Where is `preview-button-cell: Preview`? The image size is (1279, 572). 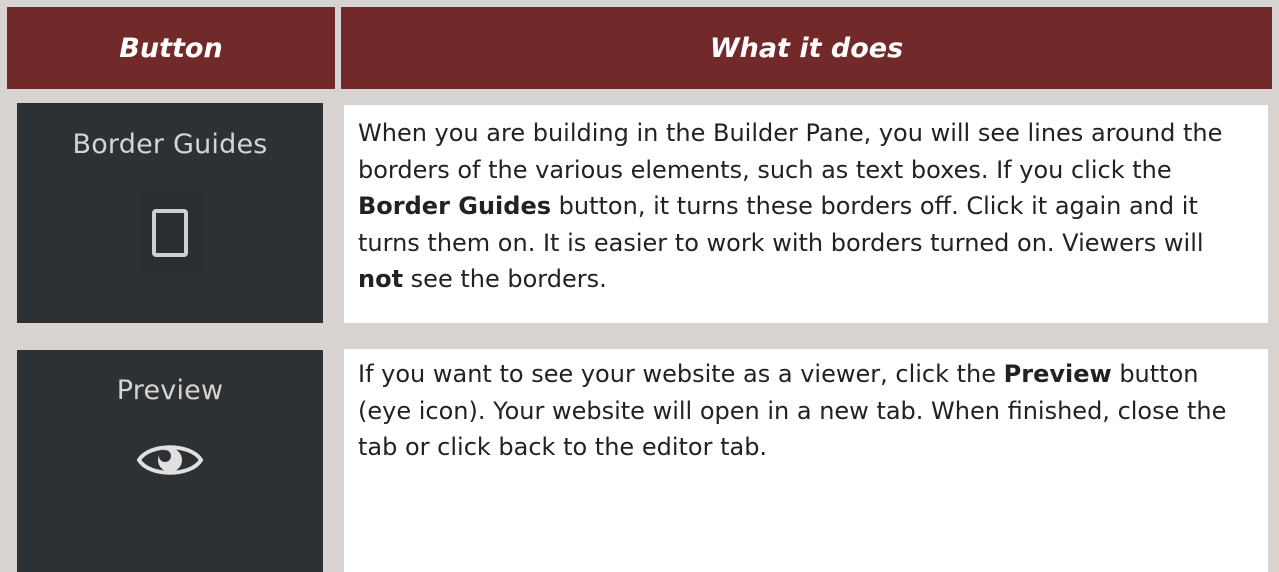 preview-button-cell: Preview is located at coordinates (170, 461).